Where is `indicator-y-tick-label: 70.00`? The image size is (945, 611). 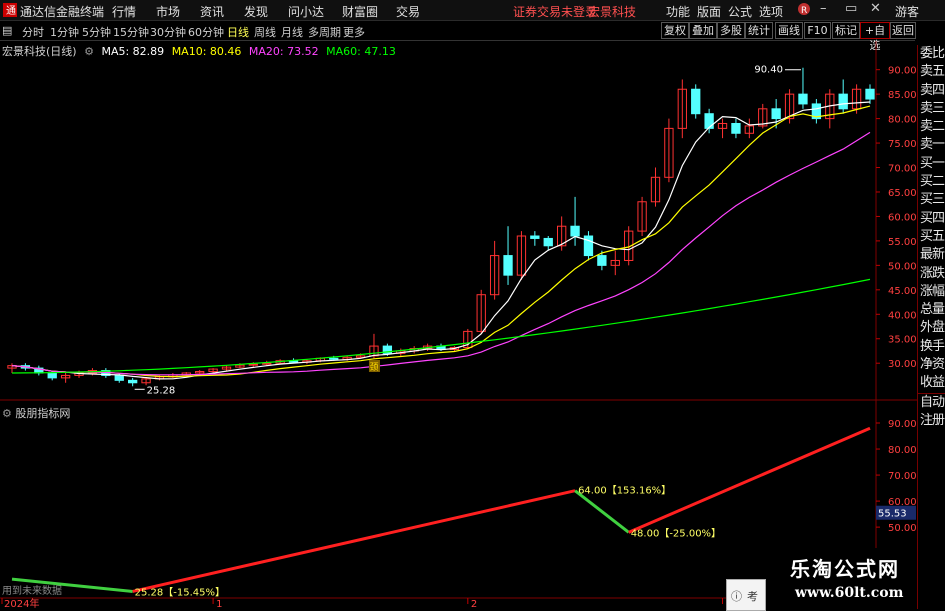
indicator-y-tick-label: 70.00 is located at coordinates (902, 476).